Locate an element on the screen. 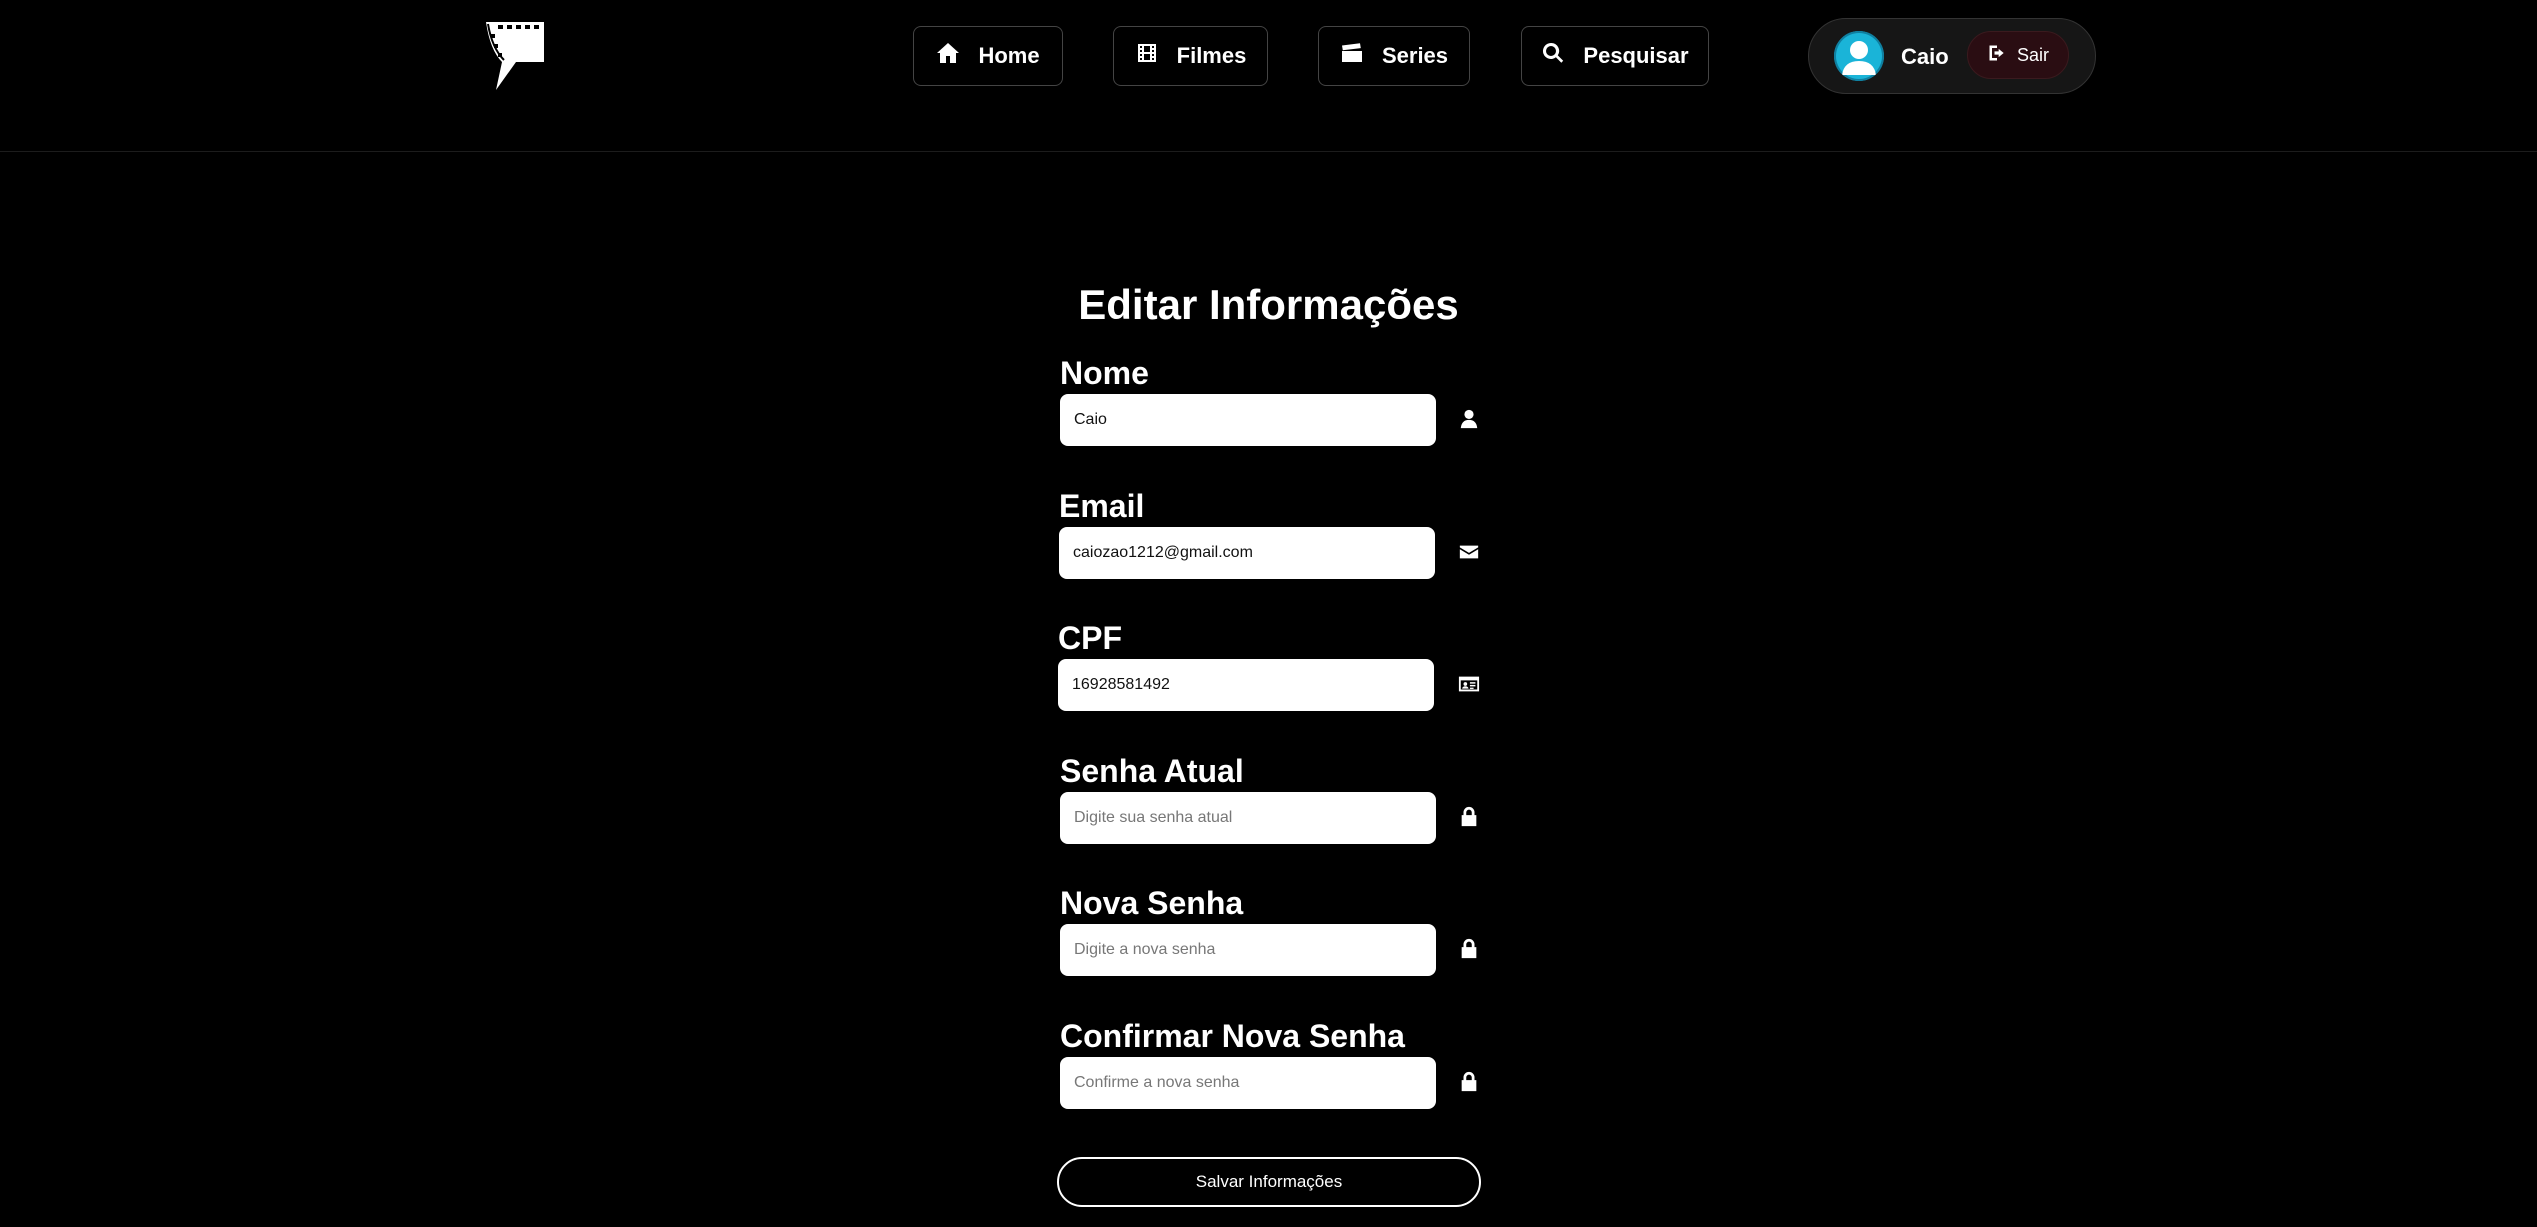  nav-movies-button: Filmes is located at coordinates (1190, 56).